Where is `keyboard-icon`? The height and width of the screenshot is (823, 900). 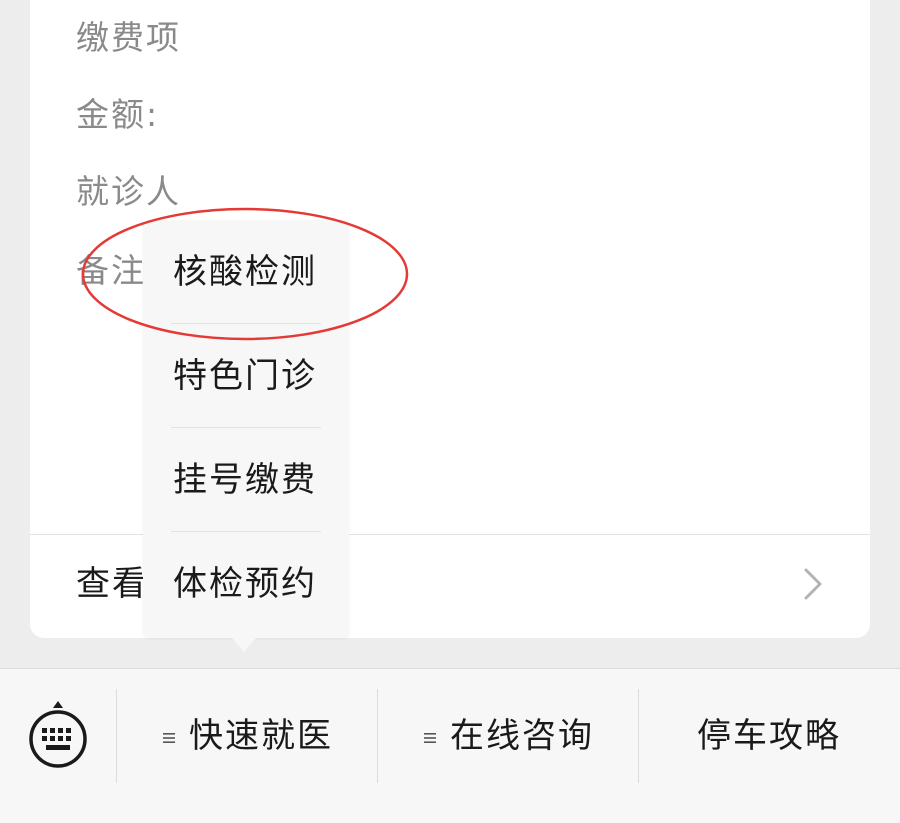
keyboard-icon is located at coordinates (58, 736).